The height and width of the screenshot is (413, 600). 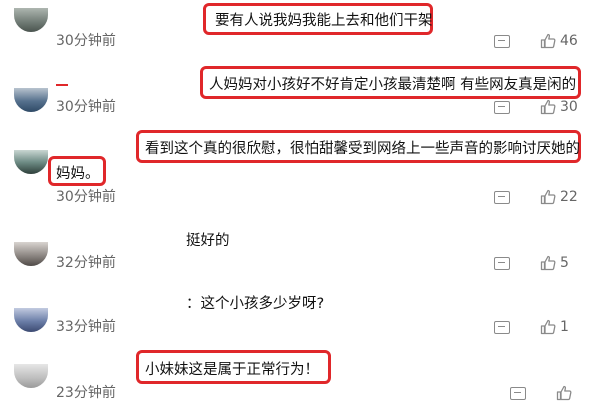 I want to click on like-count: 1, so click(x=564, y=327).